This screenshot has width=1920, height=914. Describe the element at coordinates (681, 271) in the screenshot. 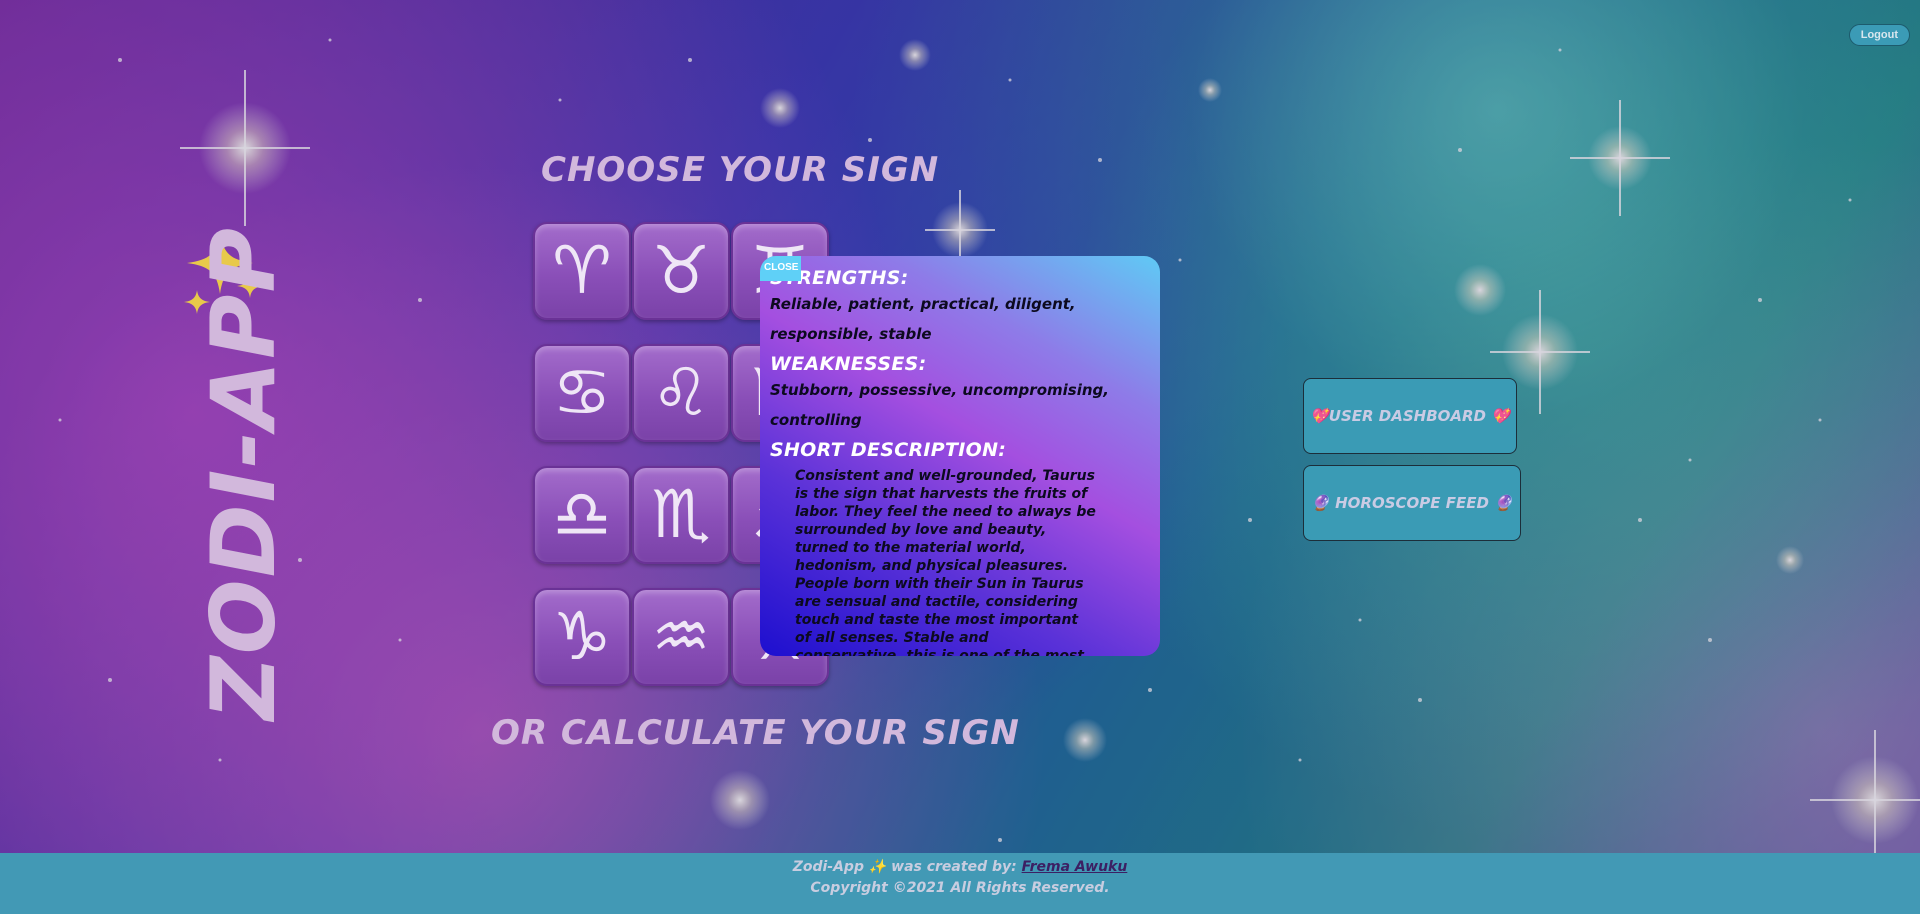

I see `taurus-icon: ♉` at that location.